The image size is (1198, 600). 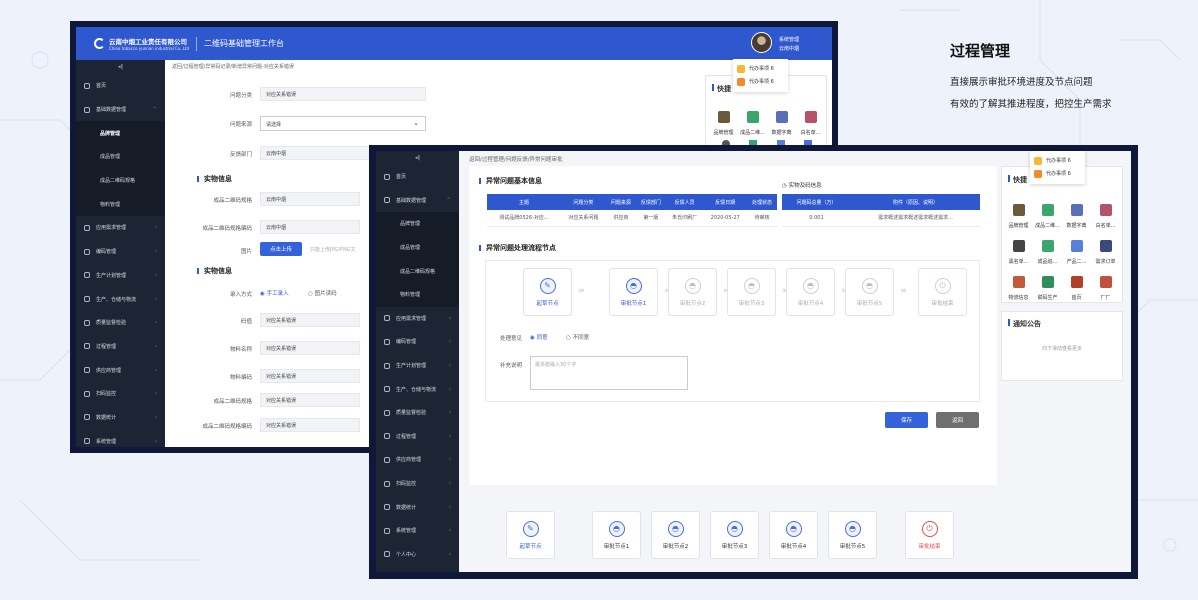 What do you see at coordinates (281, 249) in the screenshot?
I see `upload-button: 点击上传` at bounding box center [281, 249].